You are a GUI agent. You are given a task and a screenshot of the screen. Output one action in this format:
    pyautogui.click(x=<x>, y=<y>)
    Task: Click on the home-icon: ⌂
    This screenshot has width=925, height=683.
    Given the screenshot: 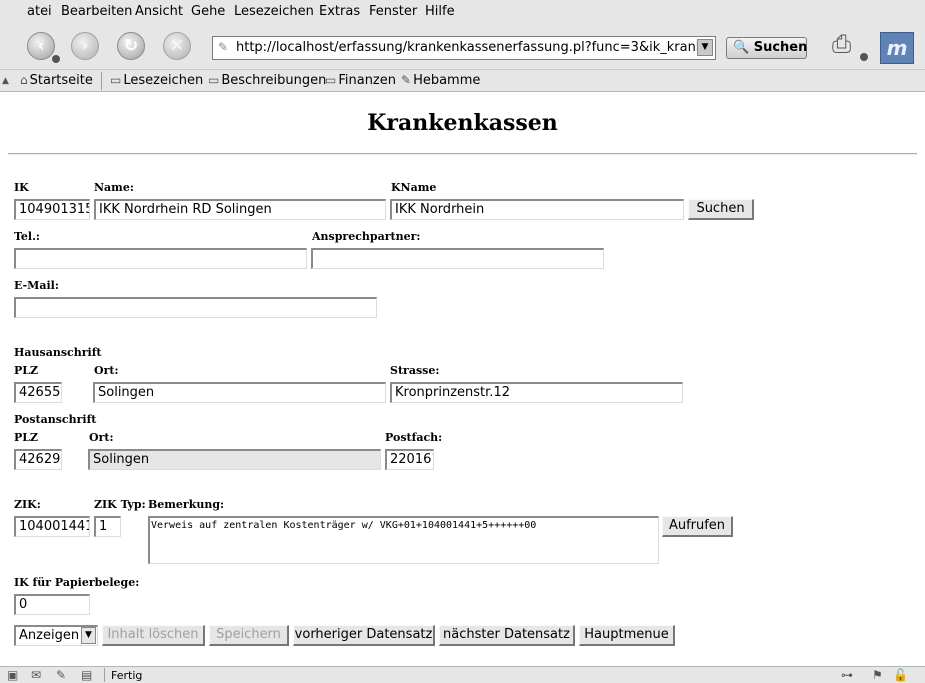 What is the action you would take?
    pyautogui.click(x=24, y=80)
    